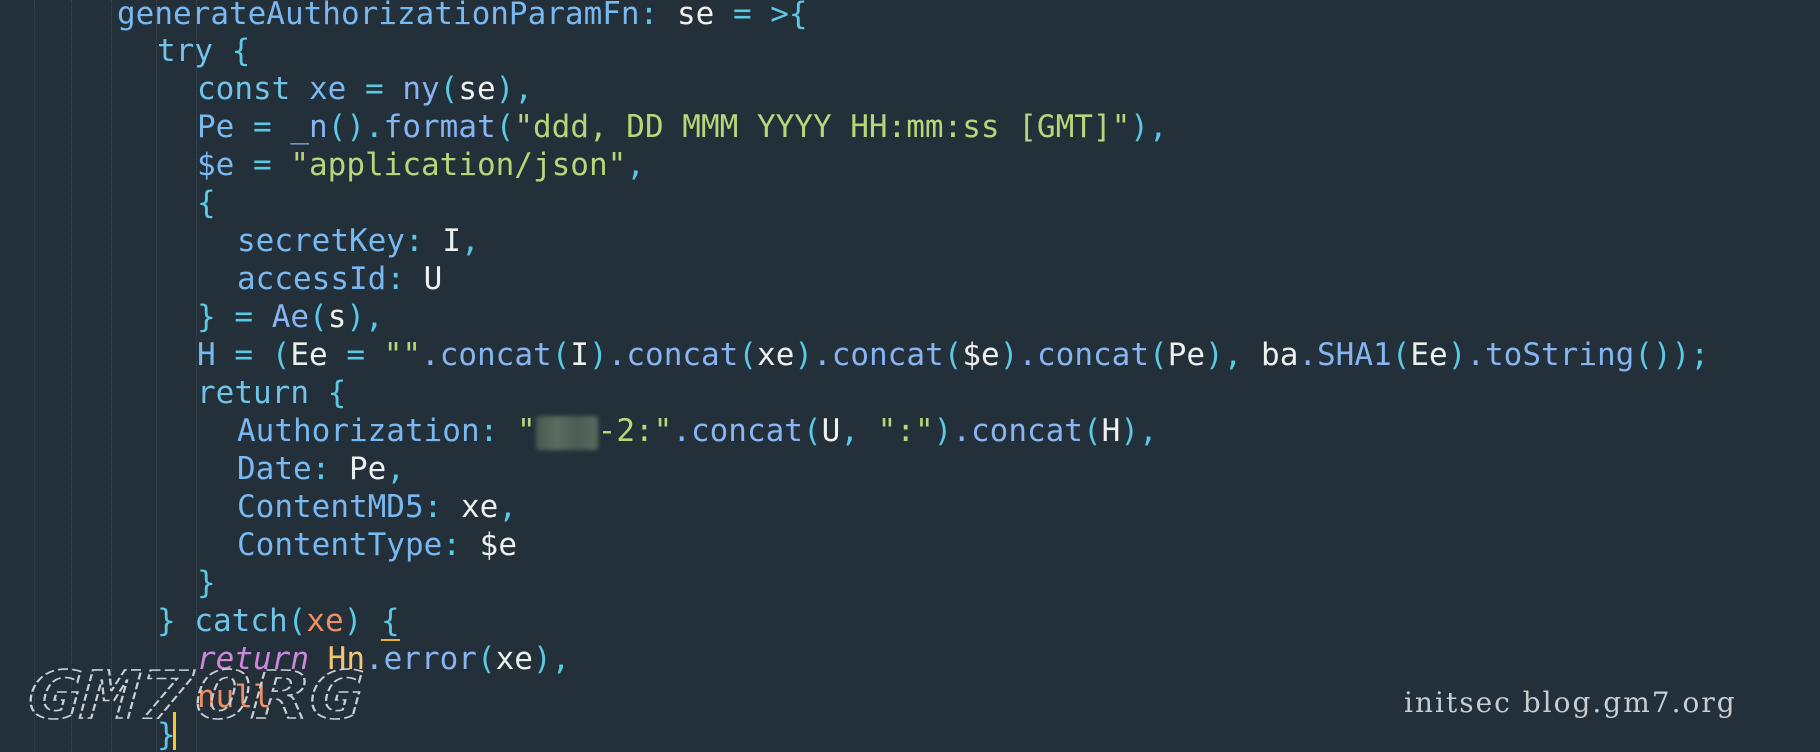  I want to click on code-line: return {, so click(271, 393).